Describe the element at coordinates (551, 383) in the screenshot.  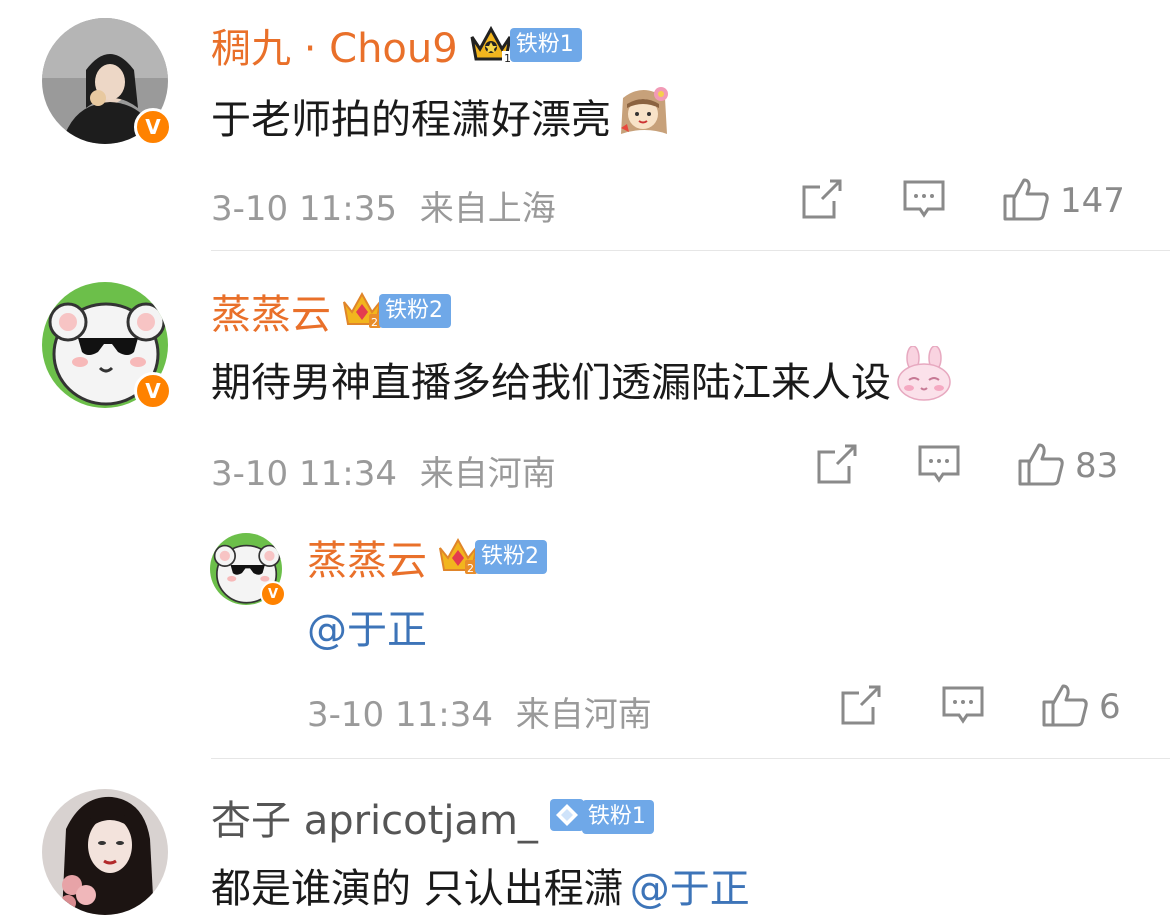
I see `comment-text: 期待男神直播多给我们透漏陆江来人设` at that location.